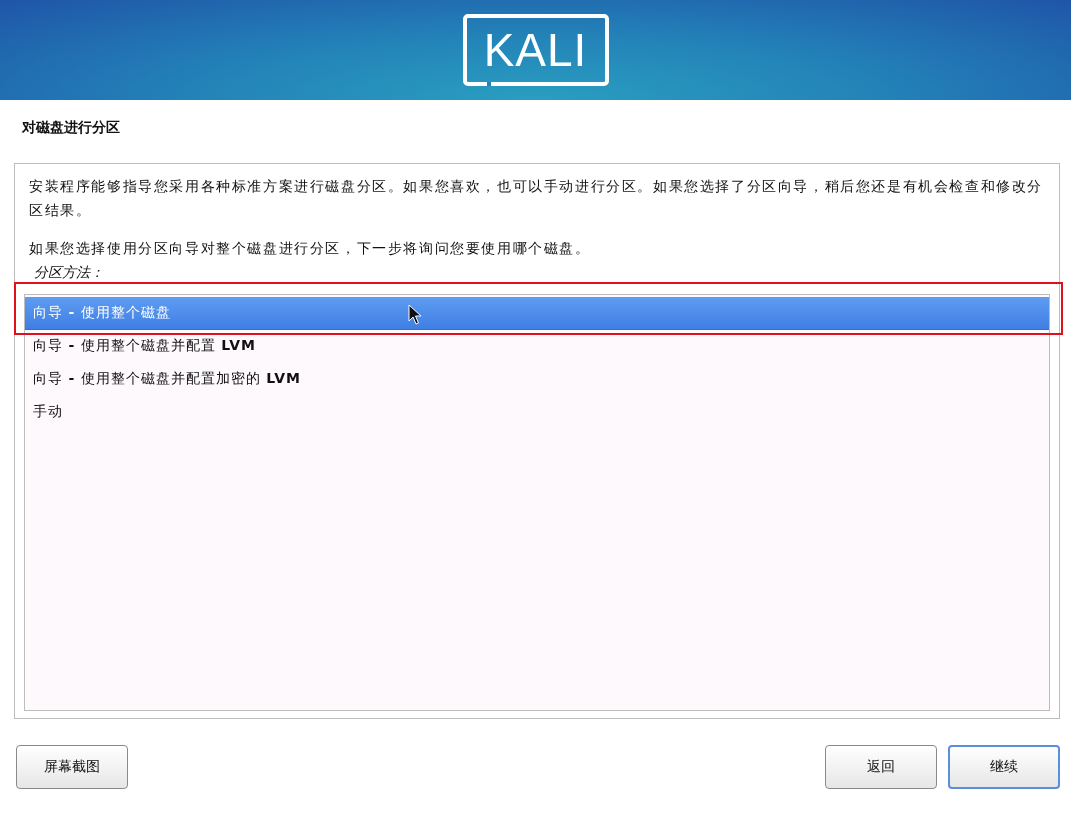  What do you see at coordinates (72, 767) in the screenshot?
I see `screenshot-button: 屏幕截图` at bounding box center [72, 767].